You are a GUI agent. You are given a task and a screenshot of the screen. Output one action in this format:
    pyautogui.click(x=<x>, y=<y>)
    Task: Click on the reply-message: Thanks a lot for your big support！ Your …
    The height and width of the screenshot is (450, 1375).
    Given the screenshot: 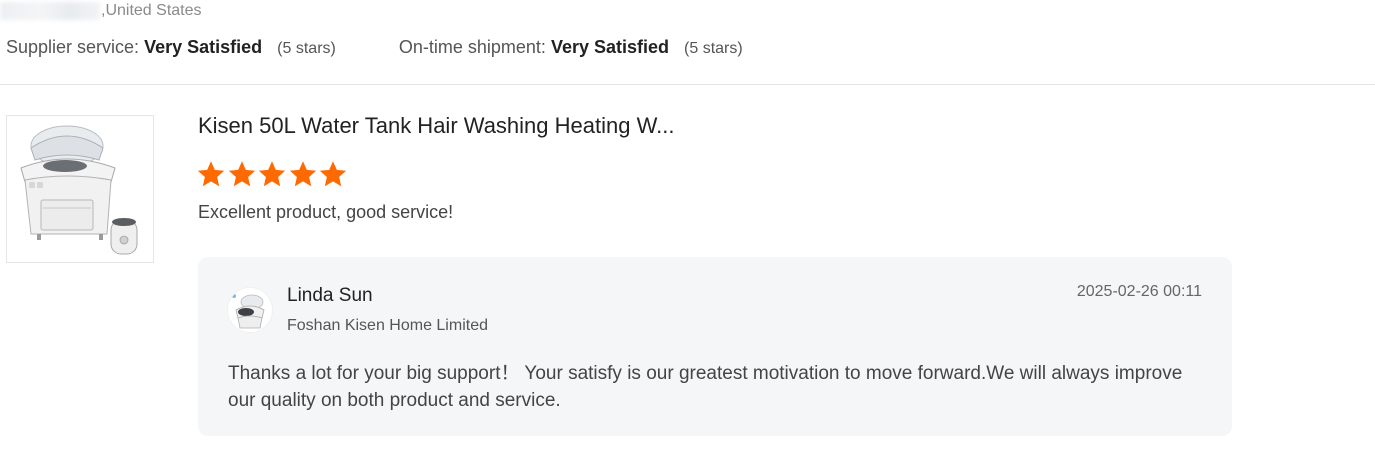 What is the action you would take?
    pyautogui.click(x=705, y=387)
    